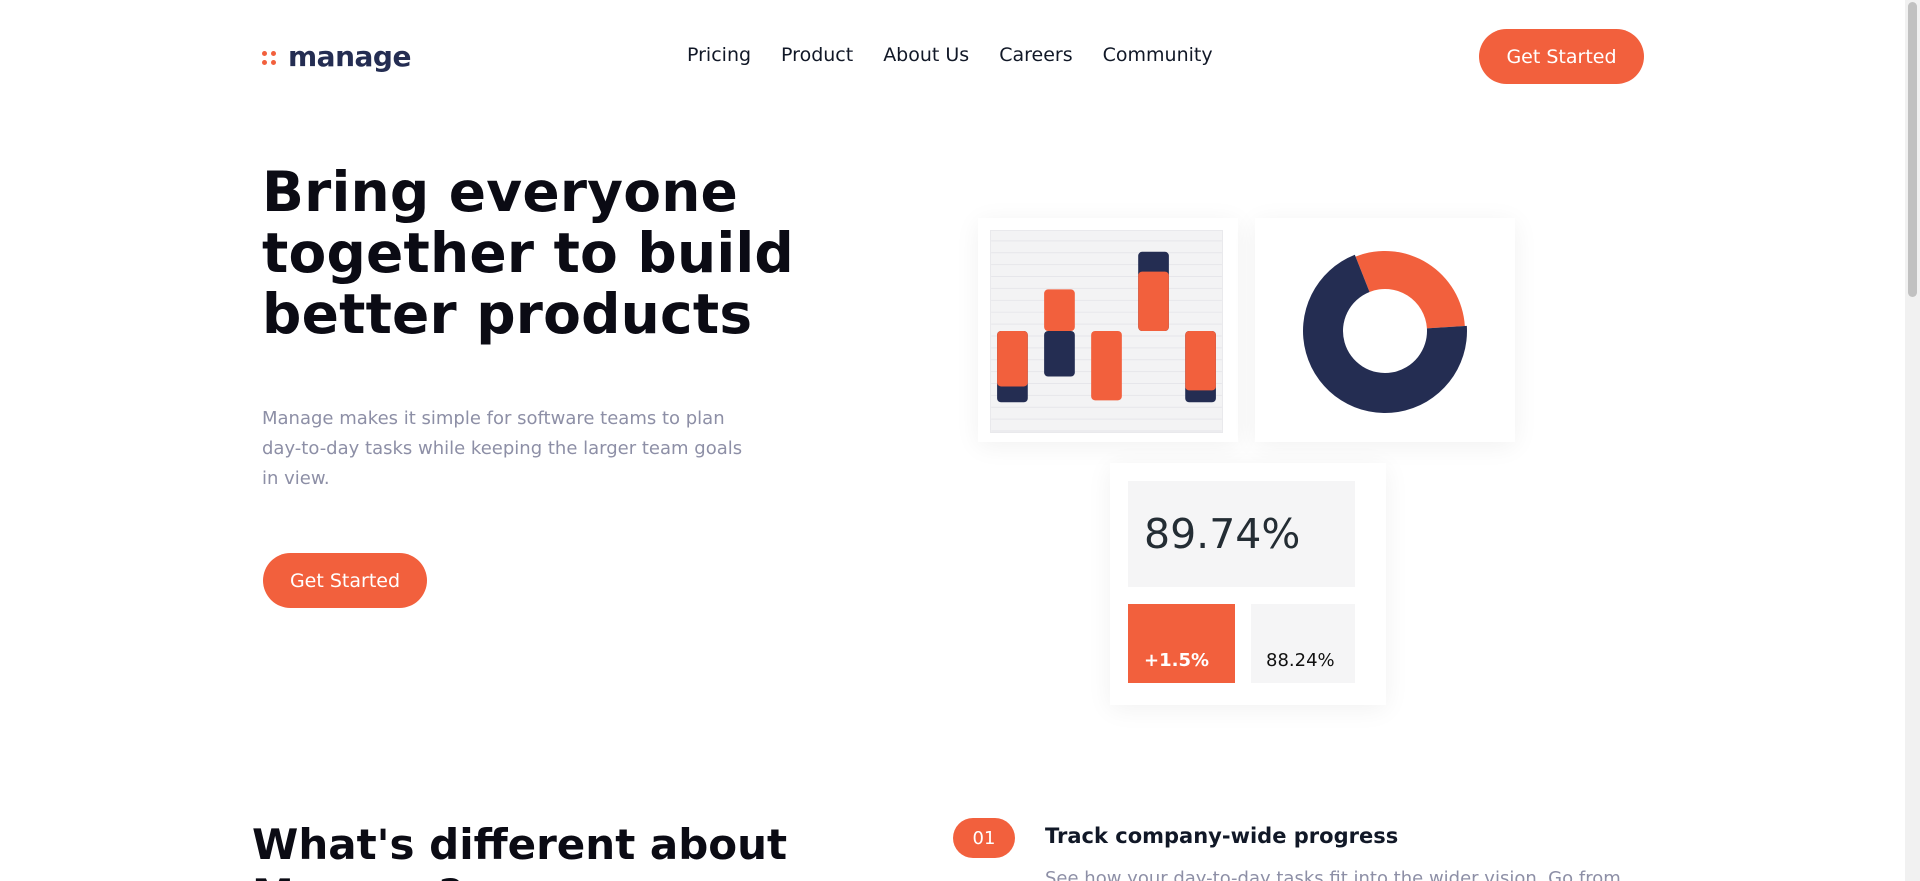 The image size is (1920, 881). Describe the element at coordinates (1222, 836) in the screenshot. I see `feature-title: Track company-wide progress` at that location.